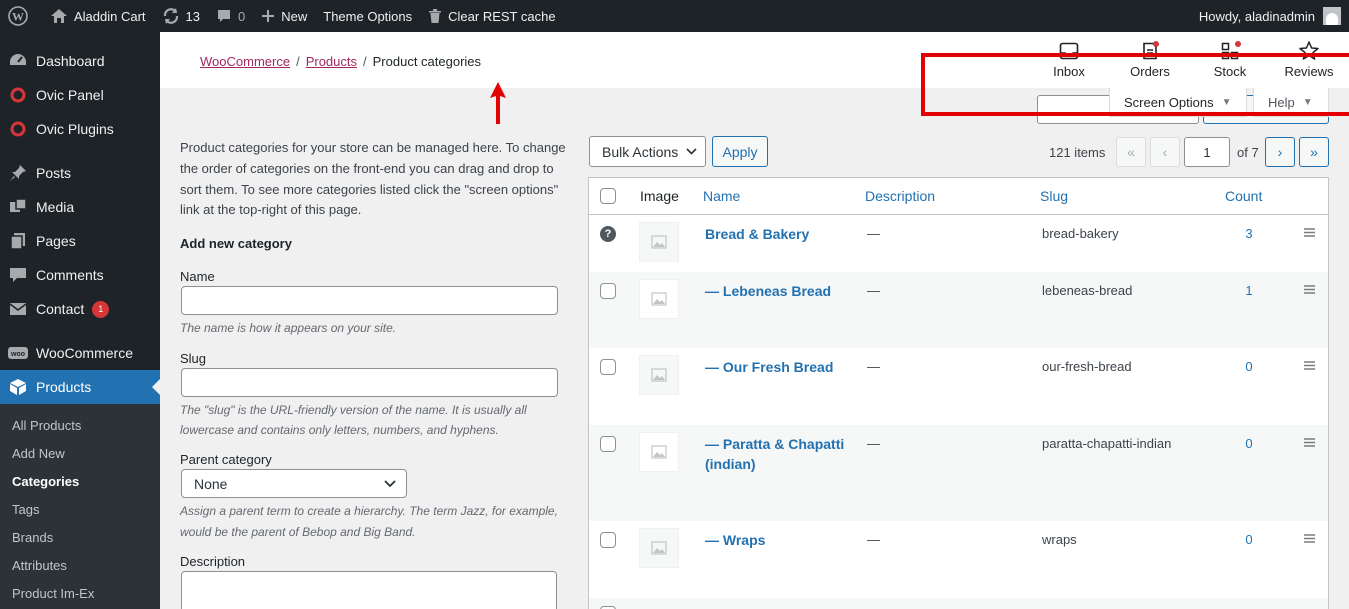 The width and height of the screenshot is (1349, 609). I want to click on wordpress-icon: W, so click(18, 16).